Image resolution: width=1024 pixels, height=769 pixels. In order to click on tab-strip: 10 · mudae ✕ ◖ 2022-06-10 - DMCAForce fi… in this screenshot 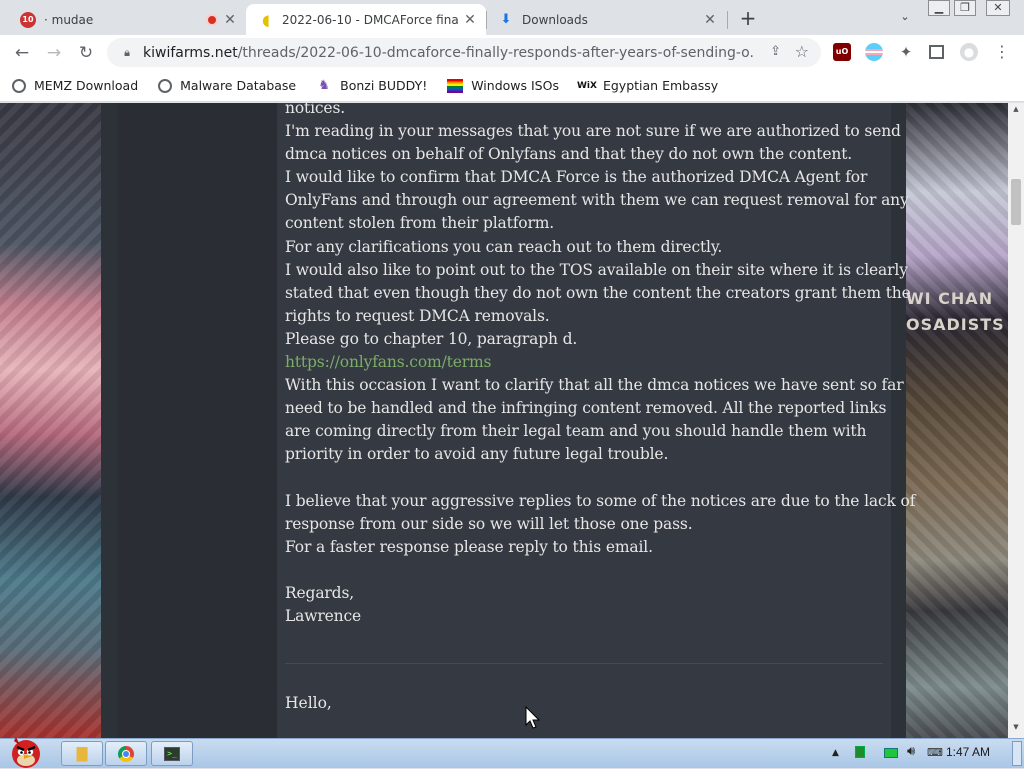, I will do `click(512, 17)`.